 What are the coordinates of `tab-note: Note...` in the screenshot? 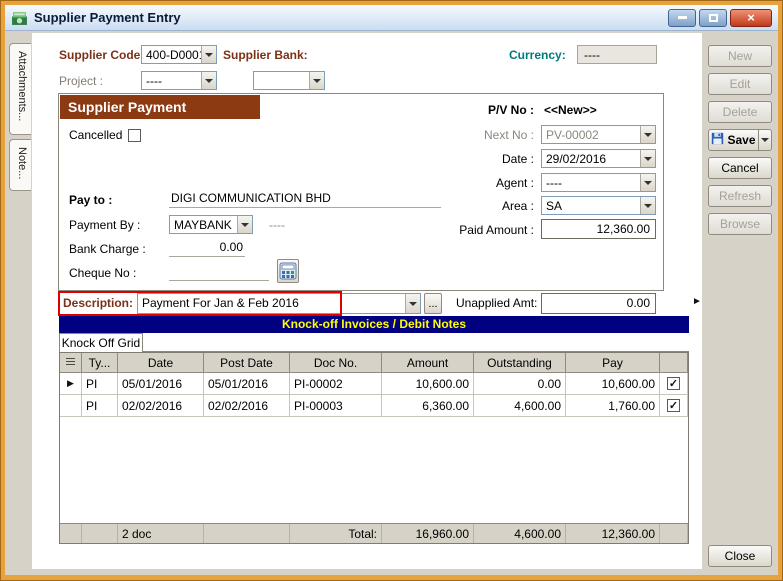 It's located at (20, 165).